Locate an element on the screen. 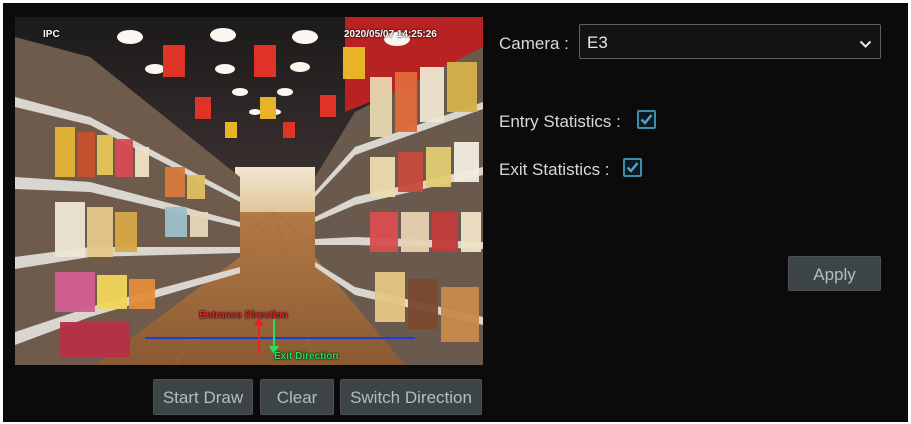 The width and height of the screenshot is (911, 424). entrance-direction-label: Entrance Direction is located at coordinates (243, 315).